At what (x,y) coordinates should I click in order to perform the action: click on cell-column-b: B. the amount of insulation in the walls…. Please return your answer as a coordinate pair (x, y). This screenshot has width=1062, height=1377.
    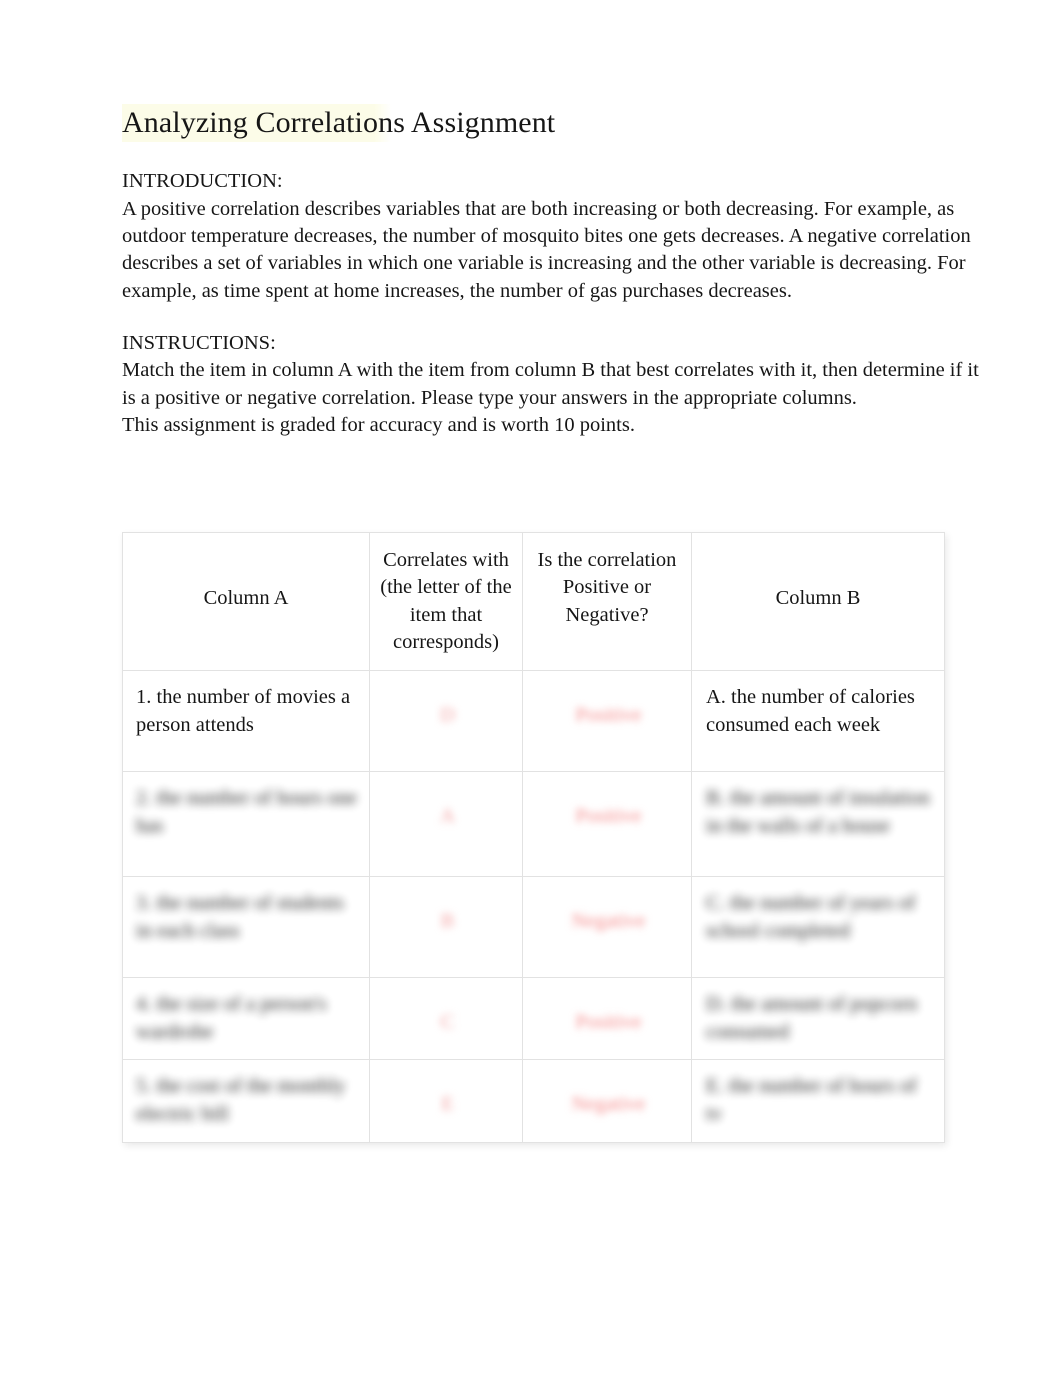
    Looking at the image, I should click on (818, 824).